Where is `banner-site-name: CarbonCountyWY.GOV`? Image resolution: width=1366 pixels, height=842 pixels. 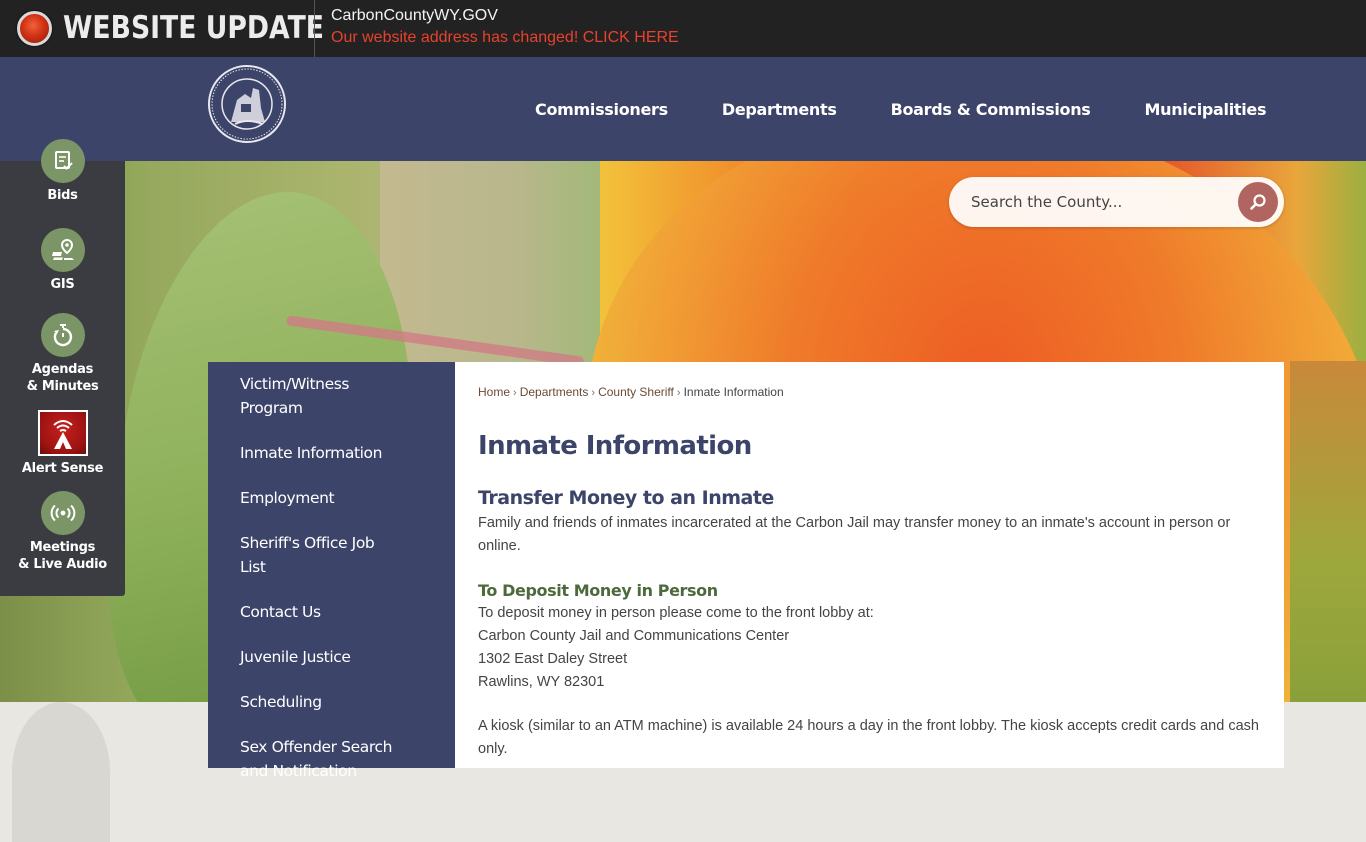
banner-site-name: CarbonCountyWY.GOV is located at coordinates (414, 15).